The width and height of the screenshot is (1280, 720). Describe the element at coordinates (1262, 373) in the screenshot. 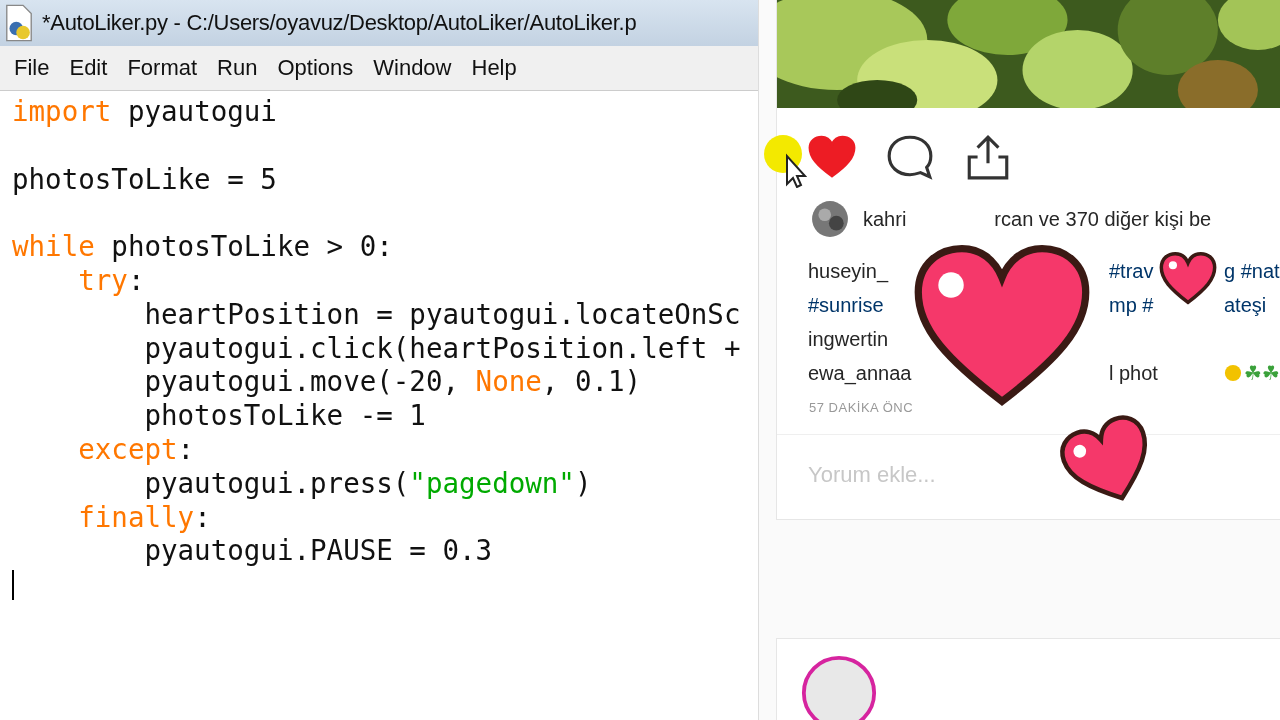

I see `emoji-text: ☘☘` at that location.